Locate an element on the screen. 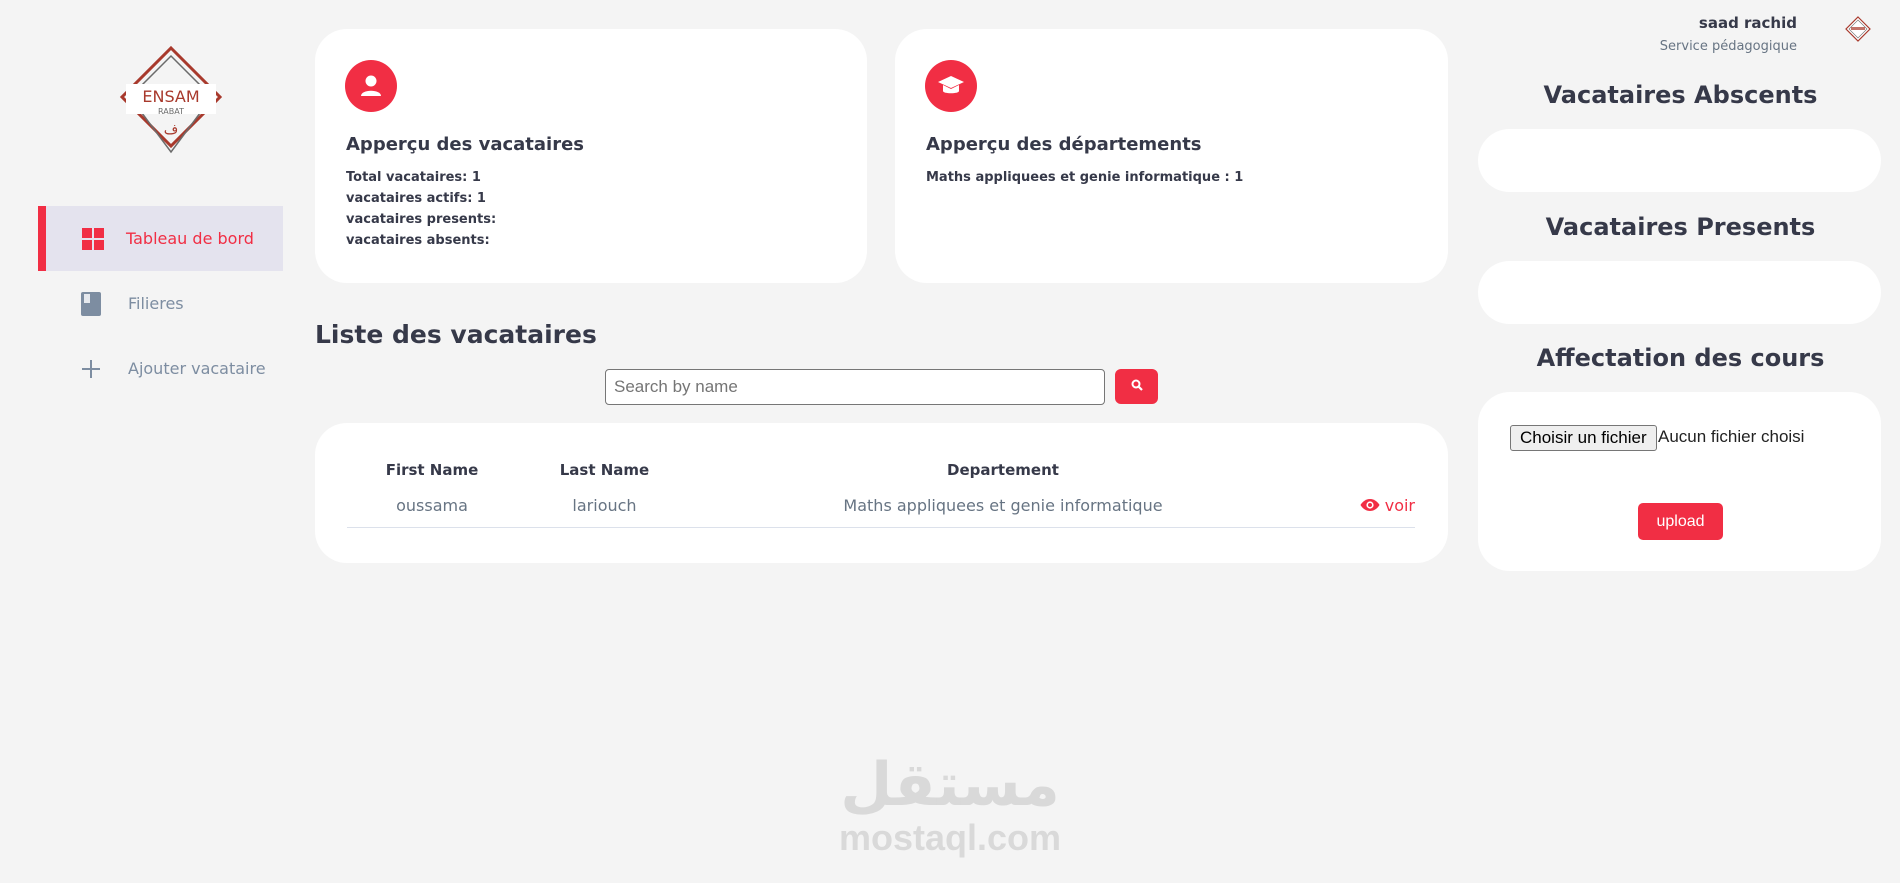 The width and height of the screenshot is (1900, 883). present-list is located at coordinates (1679, 292).